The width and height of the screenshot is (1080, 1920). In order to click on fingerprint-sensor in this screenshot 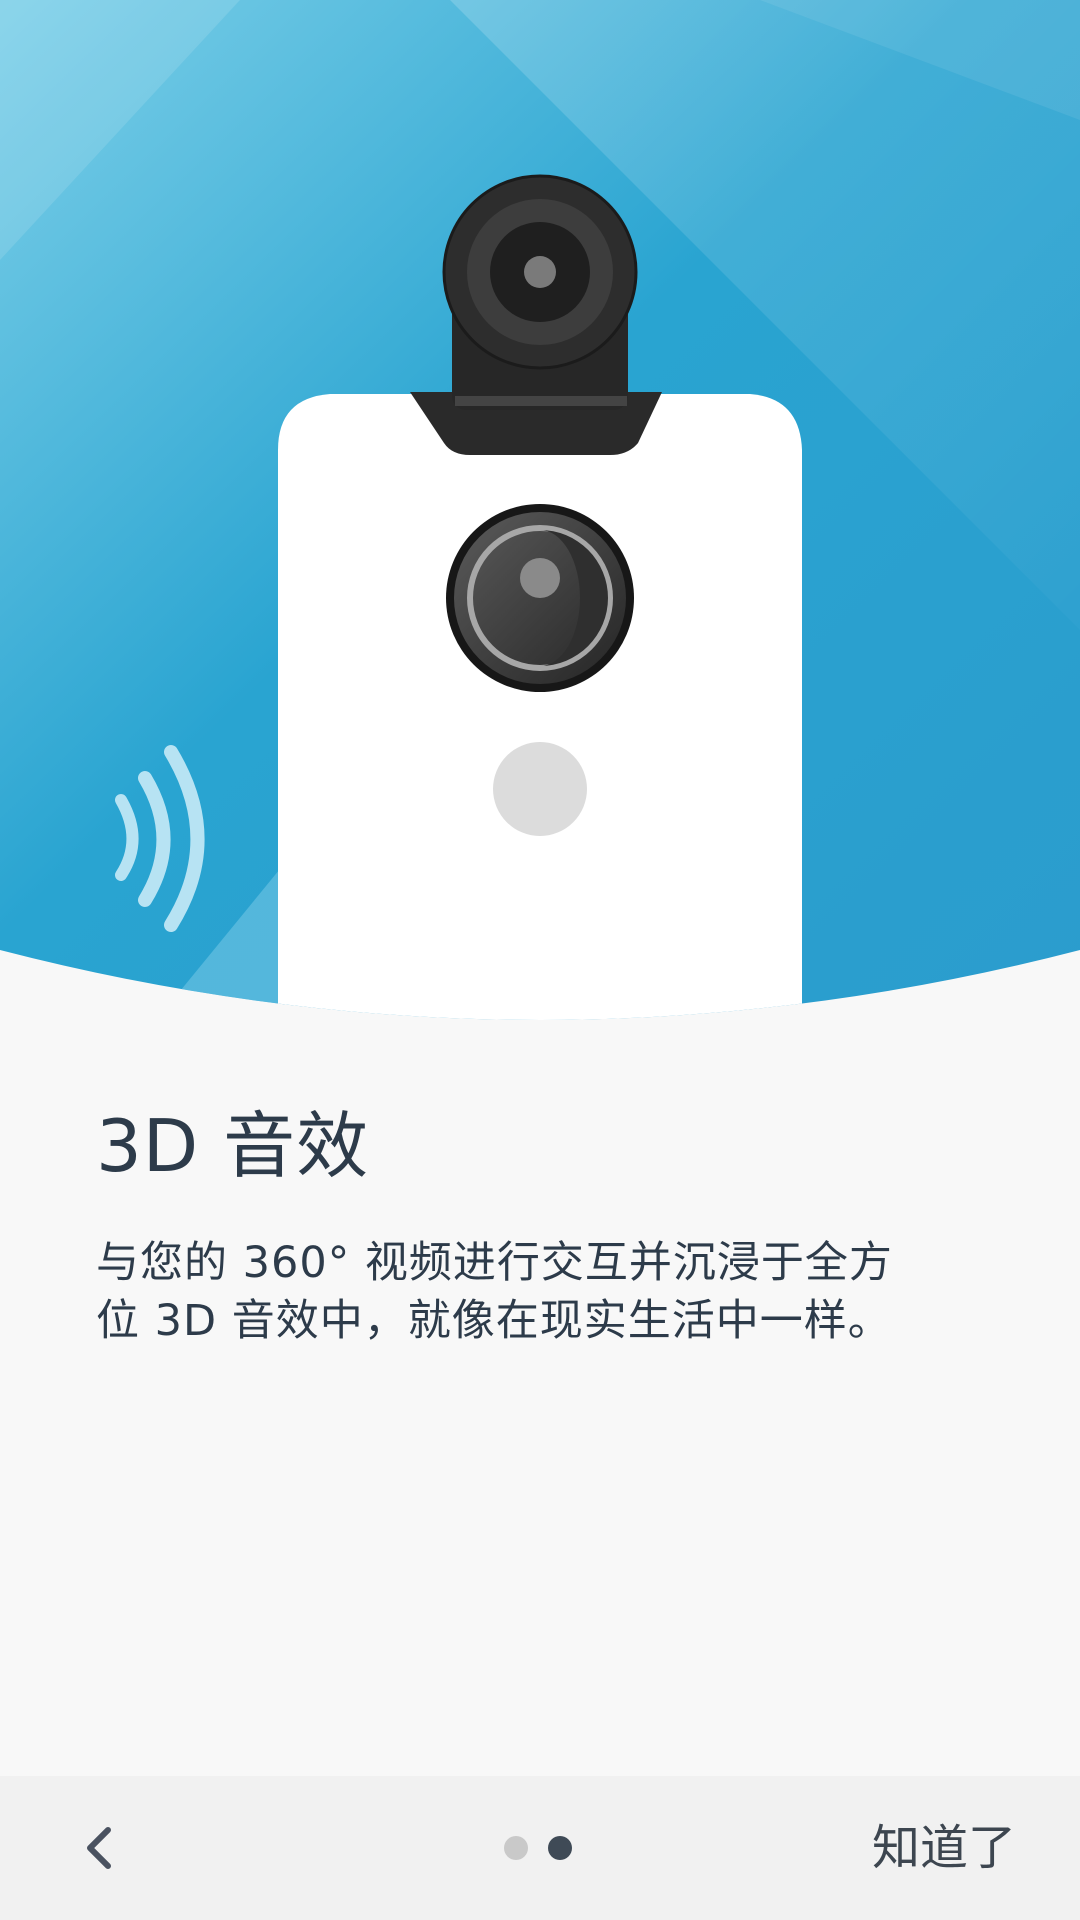, I will do `click(540, 789)`.